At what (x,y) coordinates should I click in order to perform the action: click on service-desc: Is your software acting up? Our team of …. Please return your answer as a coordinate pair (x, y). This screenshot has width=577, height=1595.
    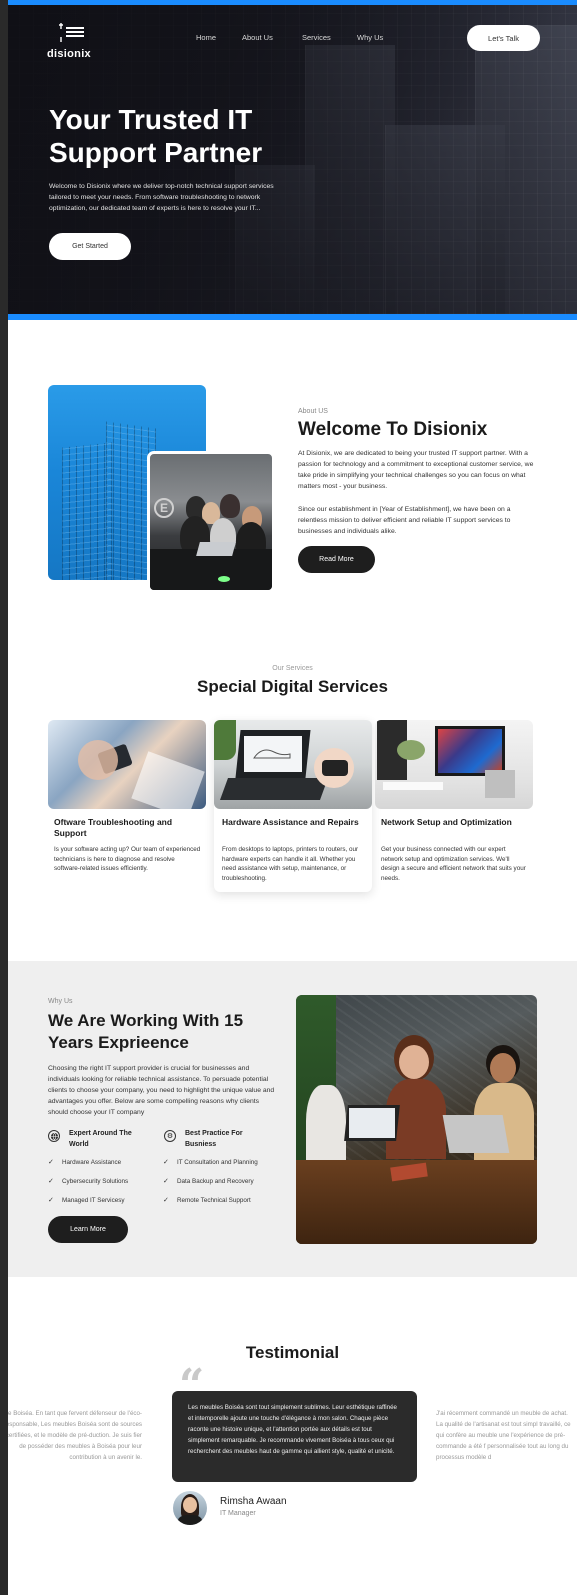
    Looking at the image, I should click on (127, 859).